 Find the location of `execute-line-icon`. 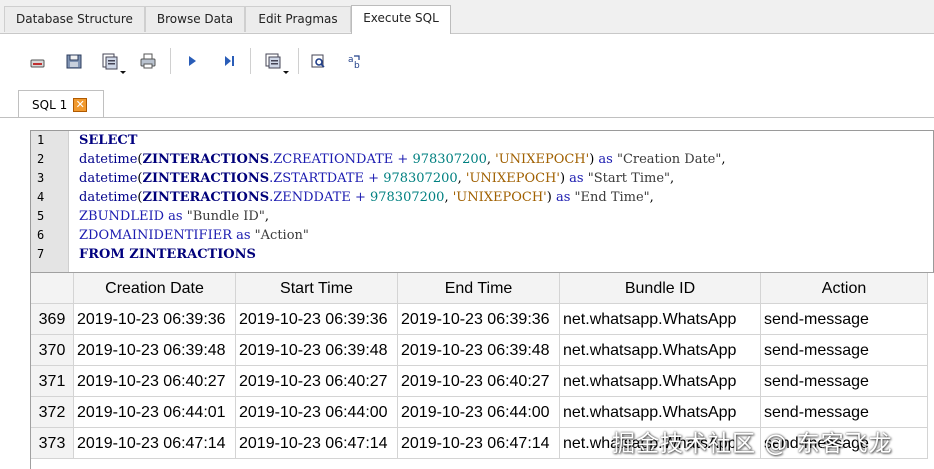

execute-line-icon is located at coordinates (229, 61).